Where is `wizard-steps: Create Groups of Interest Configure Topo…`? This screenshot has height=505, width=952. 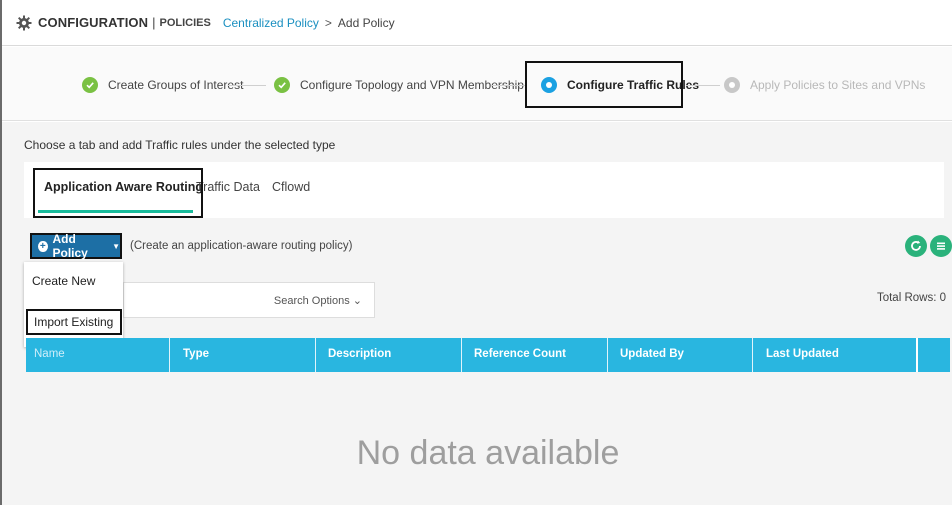 wizard-steps: Create Groups of Interest Configure Topo… is located at coordinates (477, 84).